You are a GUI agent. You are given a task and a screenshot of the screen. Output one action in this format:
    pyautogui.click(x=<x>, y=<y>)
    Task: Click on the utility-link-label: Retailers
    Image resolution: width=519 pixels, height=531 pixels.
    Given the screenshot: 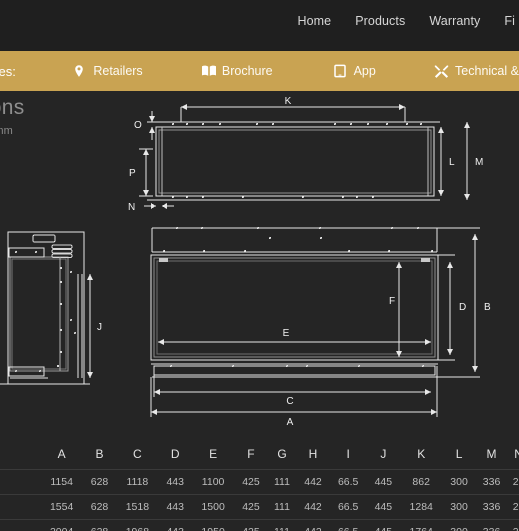 What is the action you would take?
    pyautogui.click(x=118, y=71)
    